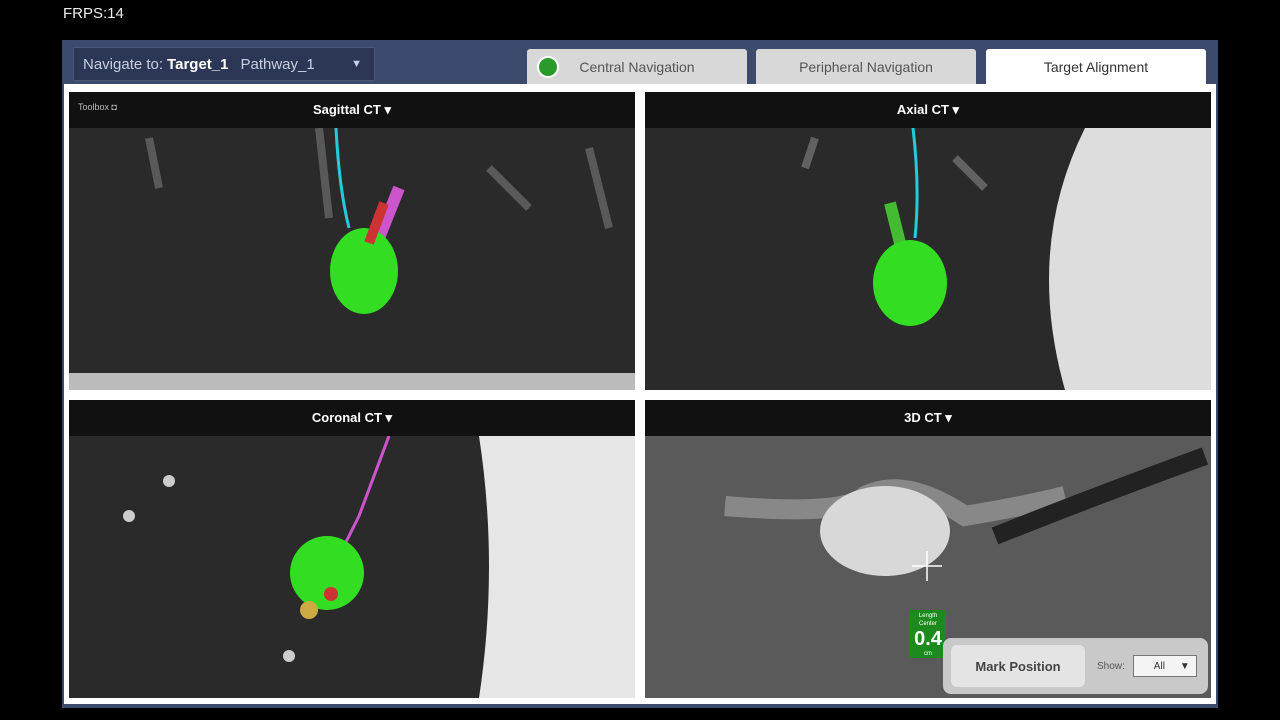 The image size is (1280, 720). I want to click on distance-to-target-badge: Length Center 0.4 cm, so click(928, 634).